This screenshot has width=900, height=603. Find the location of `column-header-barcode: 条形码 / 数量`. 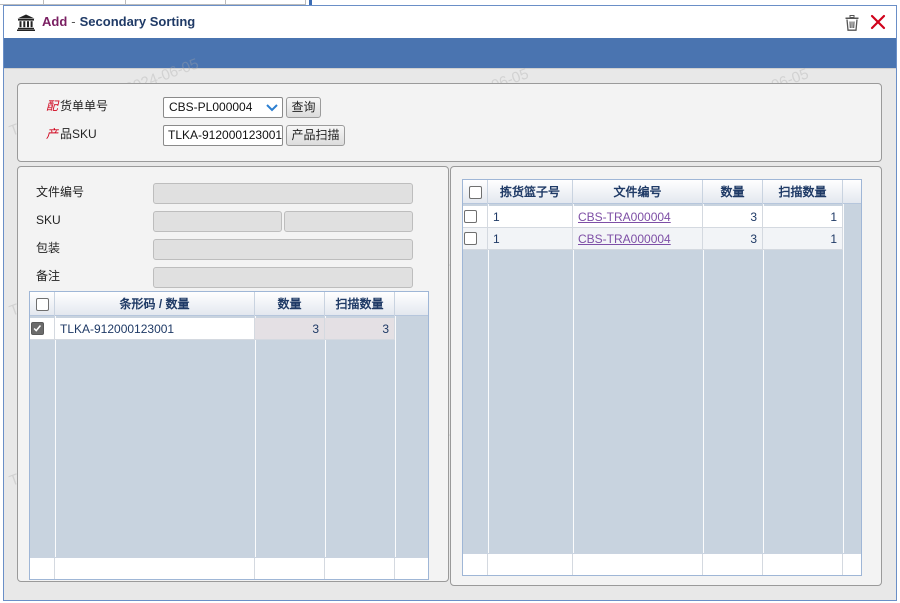

column-header-barcode: 条形码 / 数量 is located at coordinates (155, 304).